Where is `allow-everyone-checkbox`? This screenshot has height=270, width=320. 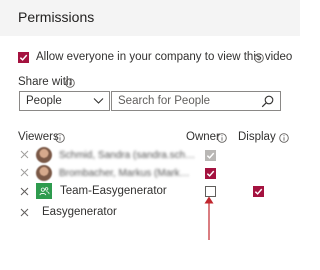 allow-everyone-checkbox is located at coordinates (23, 57).